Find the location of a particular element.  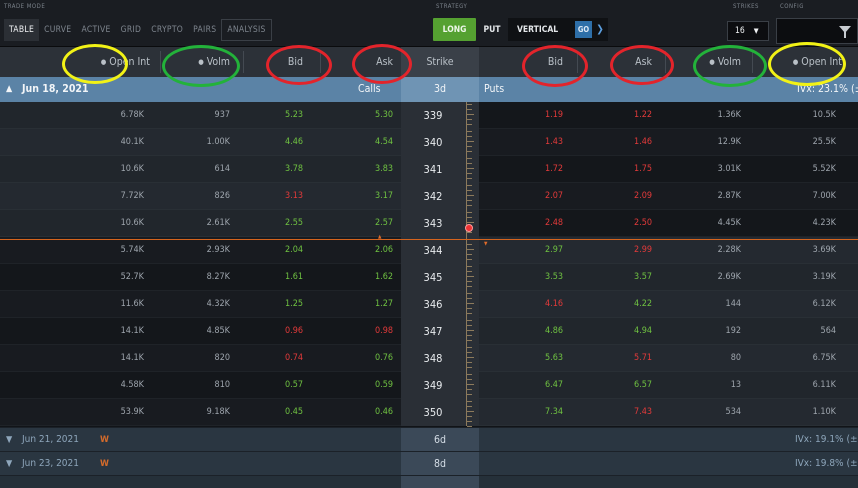

calls-volm-cell: 8.27K is located at coordinates (195, 277).